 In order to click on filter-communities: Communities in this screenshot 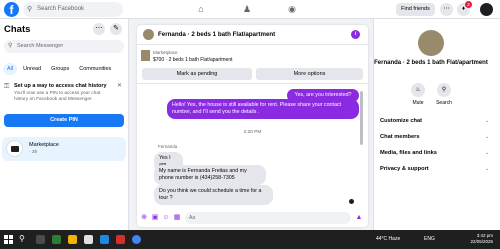, I will do `click(95, 69)`.